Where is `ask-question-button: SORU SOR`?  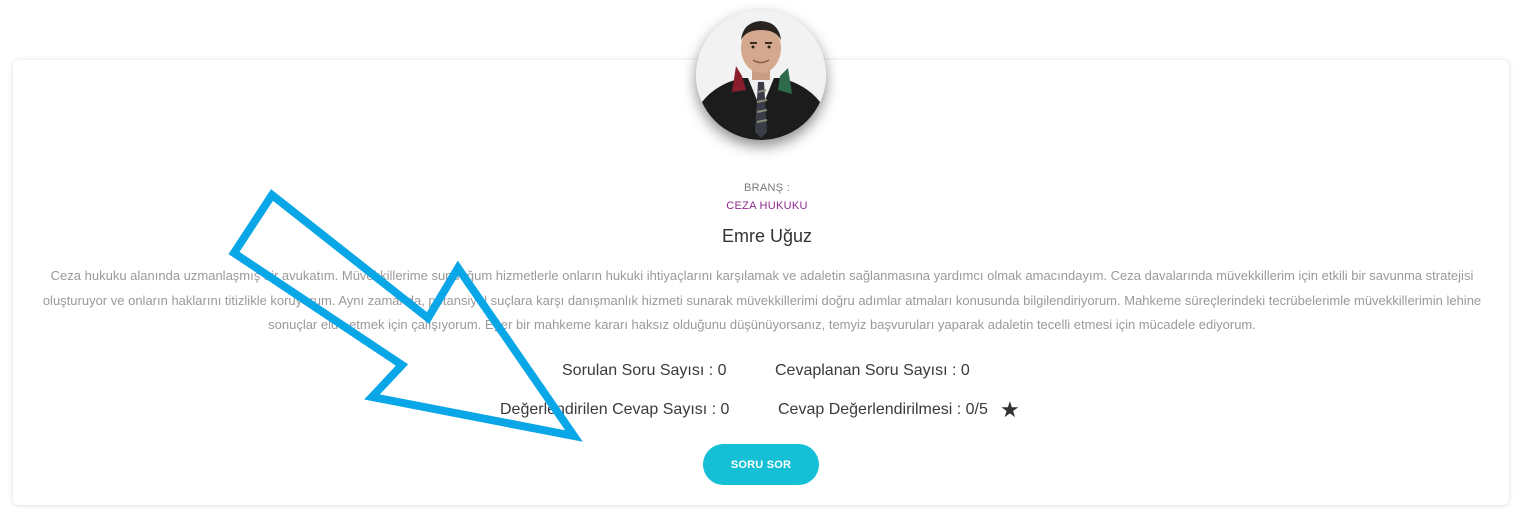 ask-question-button: SORU SOR is located at coordinates (761, 464).